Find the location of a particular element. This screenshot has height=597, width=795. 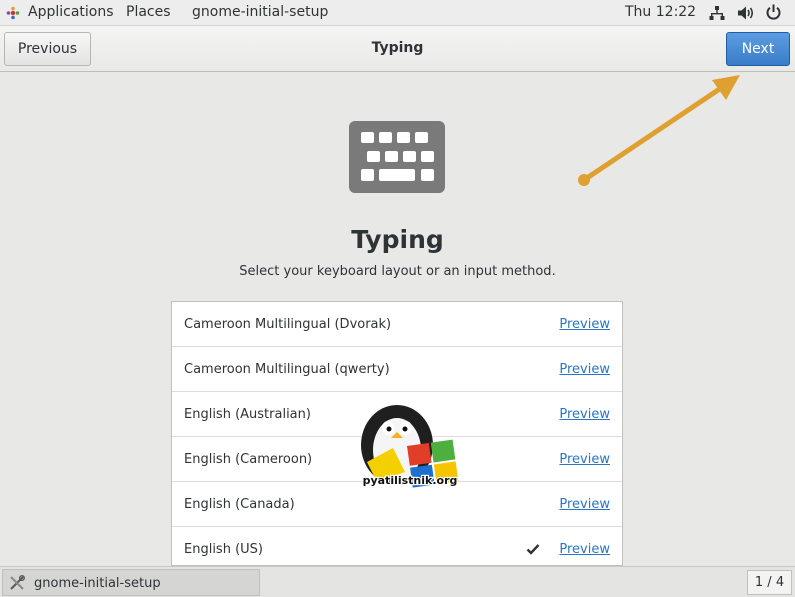

layout-name: English (Cameroon) is located at coordinates (248, 459).